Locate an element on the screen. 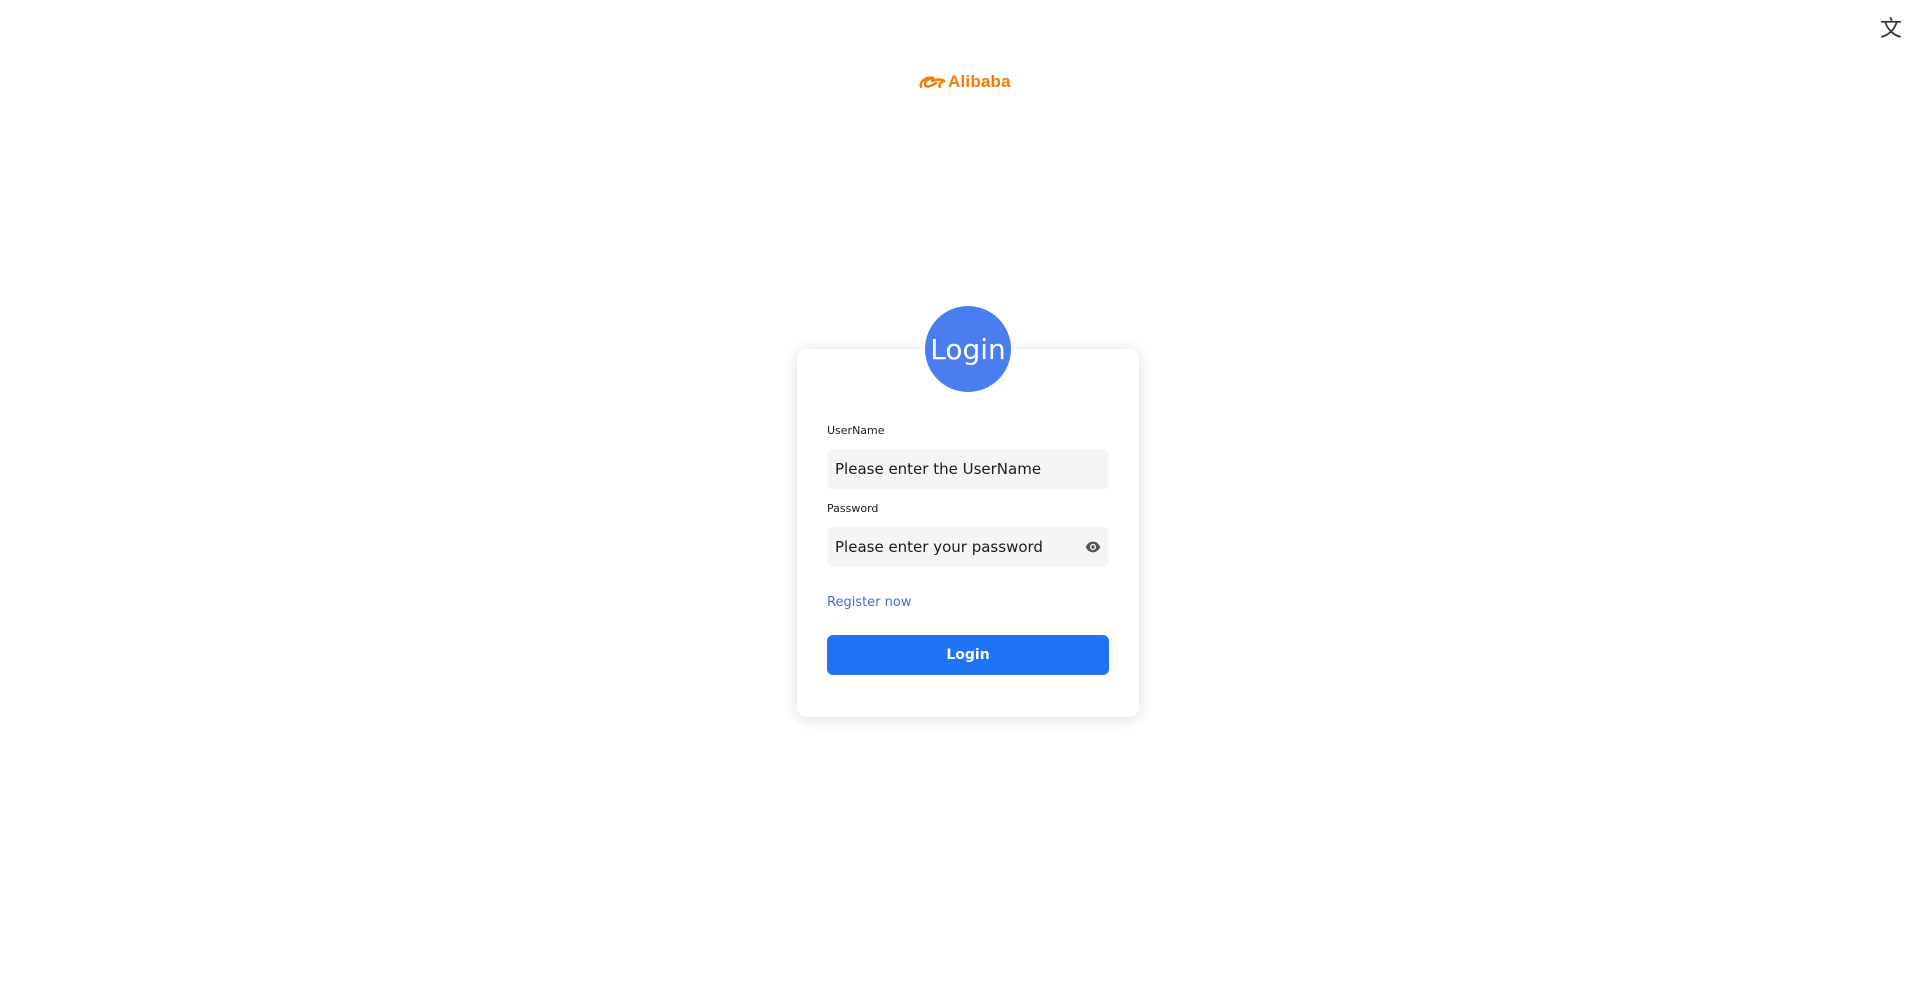  password-label: Password is located at coordinates (853, 508).